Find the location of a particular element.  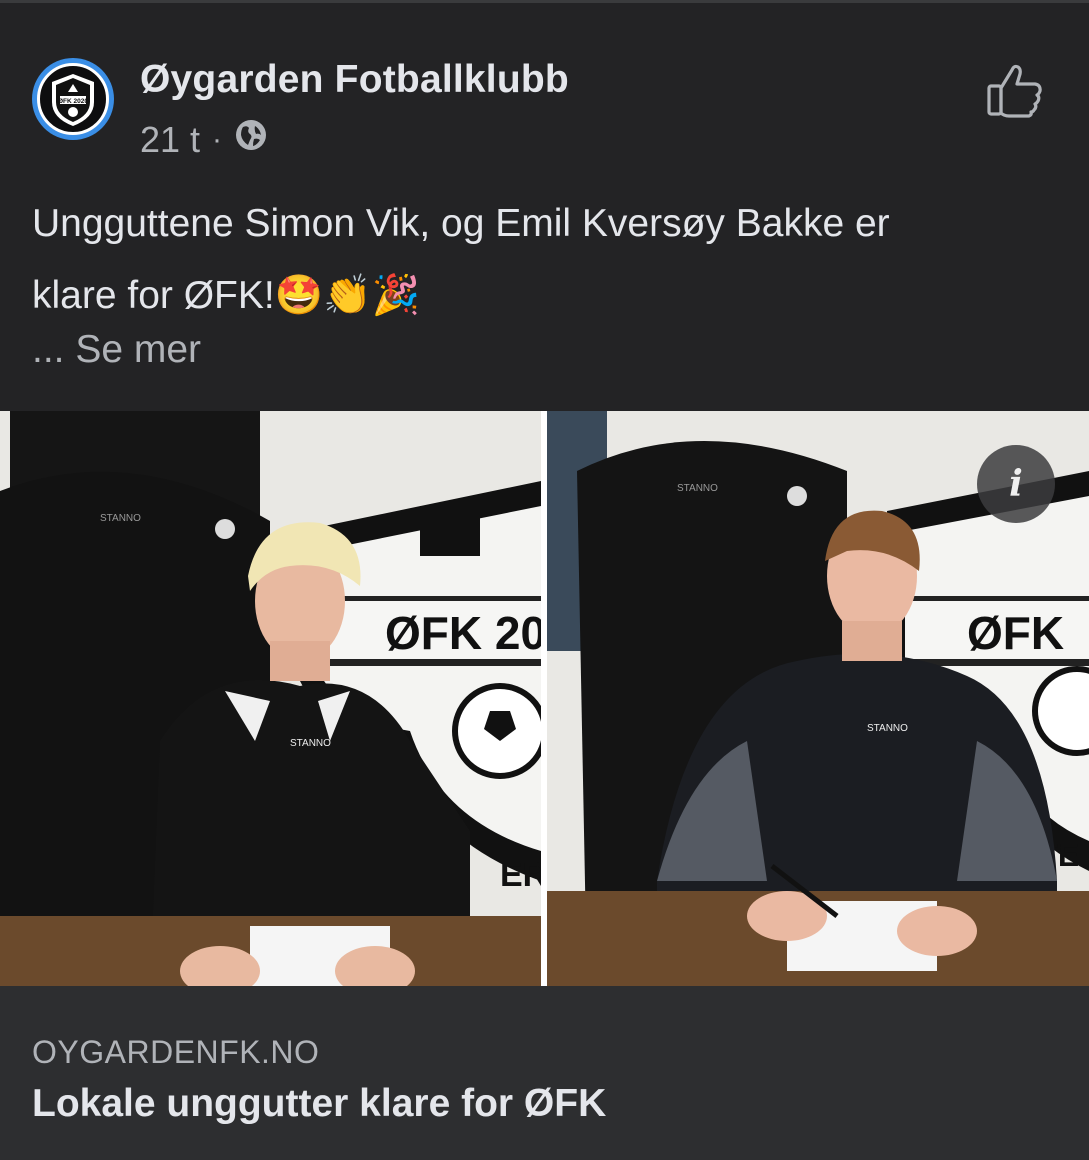

link-domain: OYGARDENFK.NO is located at coordinates (176, 1052).